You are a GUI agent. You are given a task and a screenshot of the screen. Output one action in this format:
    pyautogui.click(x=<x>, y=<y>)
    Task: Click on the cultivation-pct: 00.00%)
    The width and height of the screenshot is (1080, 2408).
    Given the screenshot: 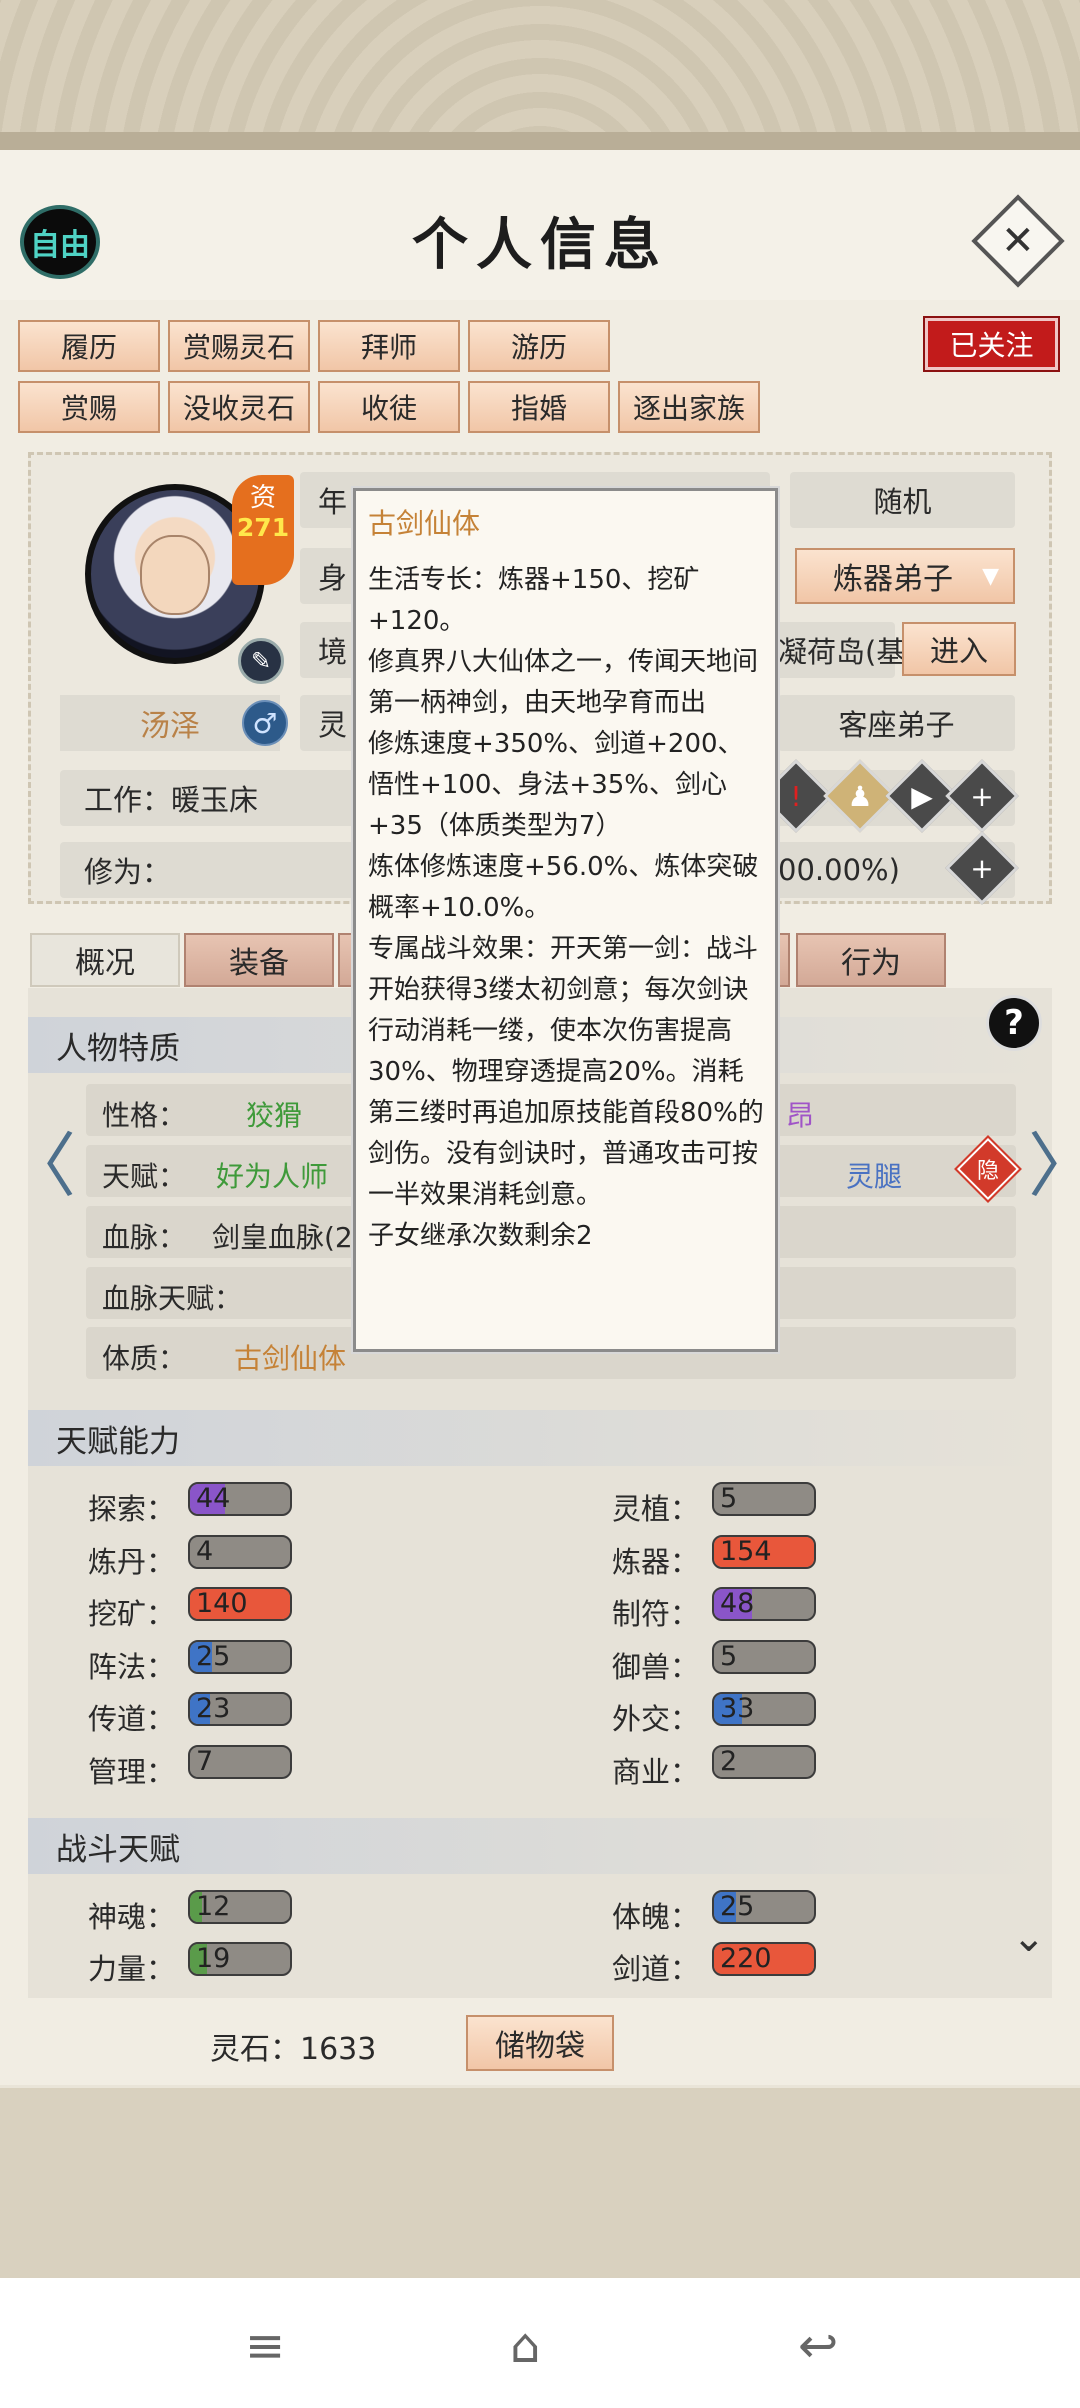 What is the action you would take?
    pyautogui.click(x=839, y=870)
    